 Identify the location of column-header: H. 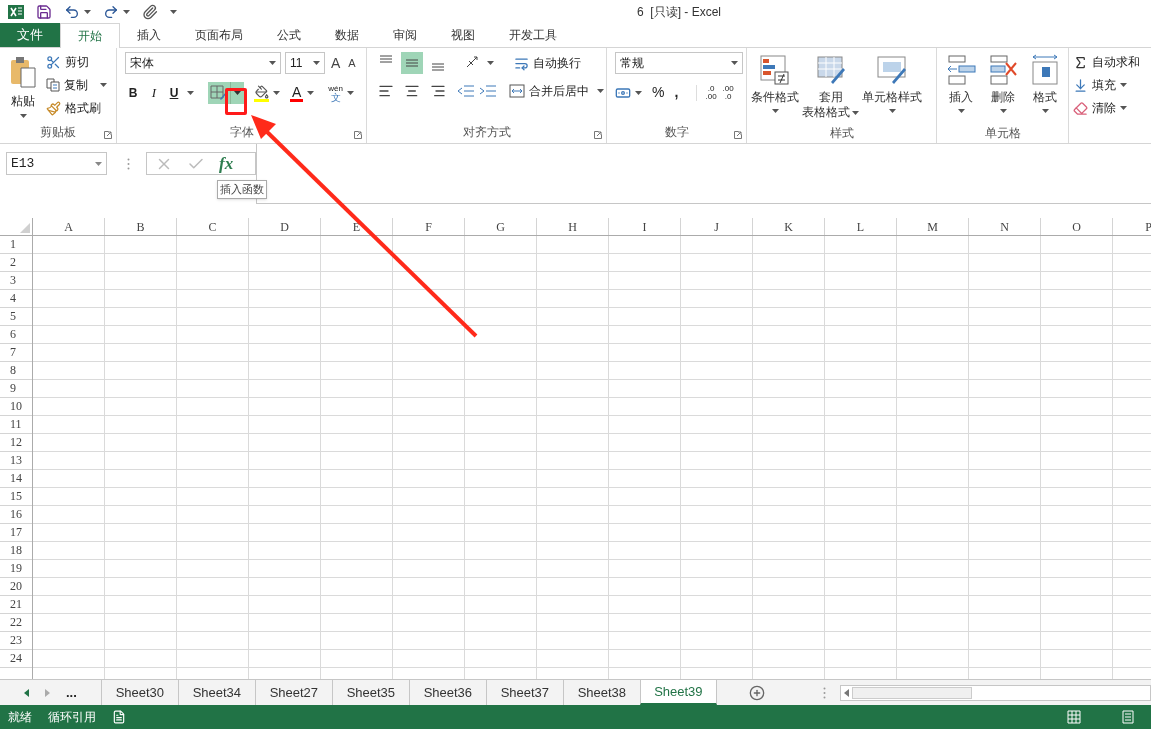
(573, 226).